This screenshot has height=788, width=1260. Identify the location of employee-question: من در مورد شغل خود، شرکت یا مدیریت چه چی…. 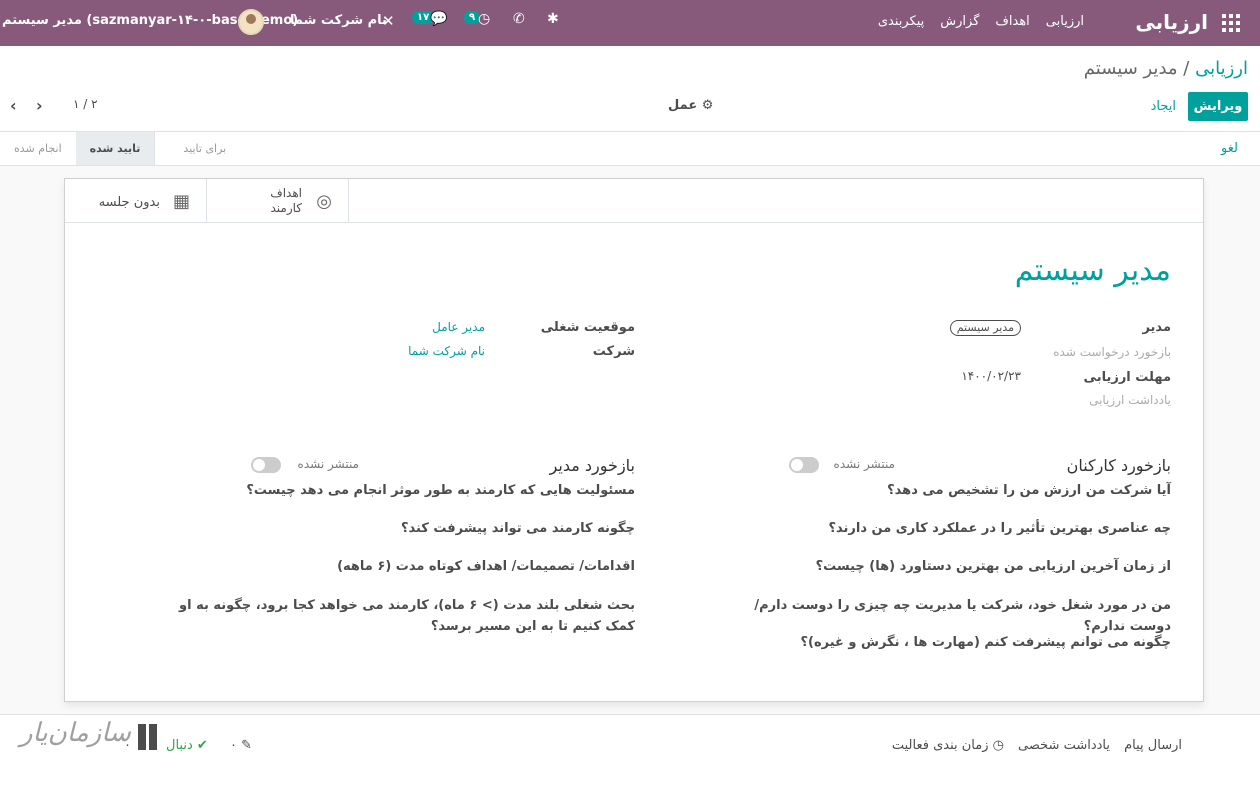
(962, 616).